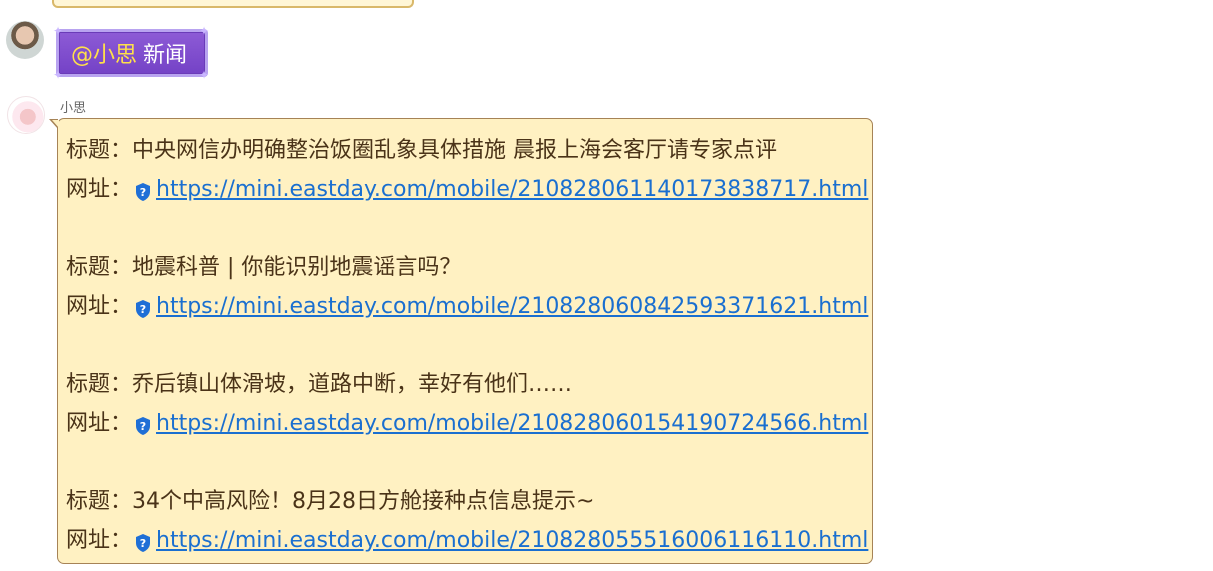 The height and width of the screenshot is (571, 1213). I want to click on news-title: 34个中高风险！8月28日方舱接种点信息提示~, so click(363, 501).